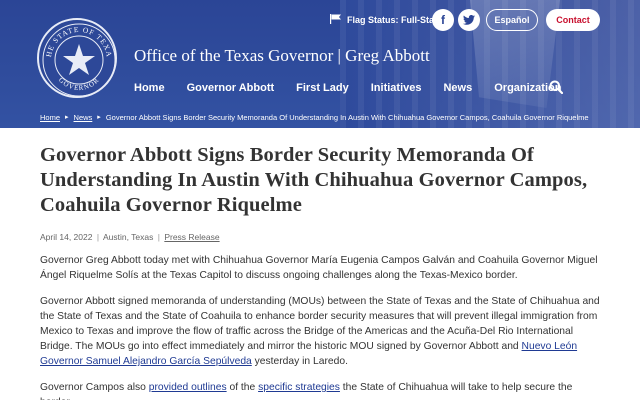  Describe the element at coordinates (188, 387) in the screenshot. I see `provided-outlines-link: provided outlines` at that location.